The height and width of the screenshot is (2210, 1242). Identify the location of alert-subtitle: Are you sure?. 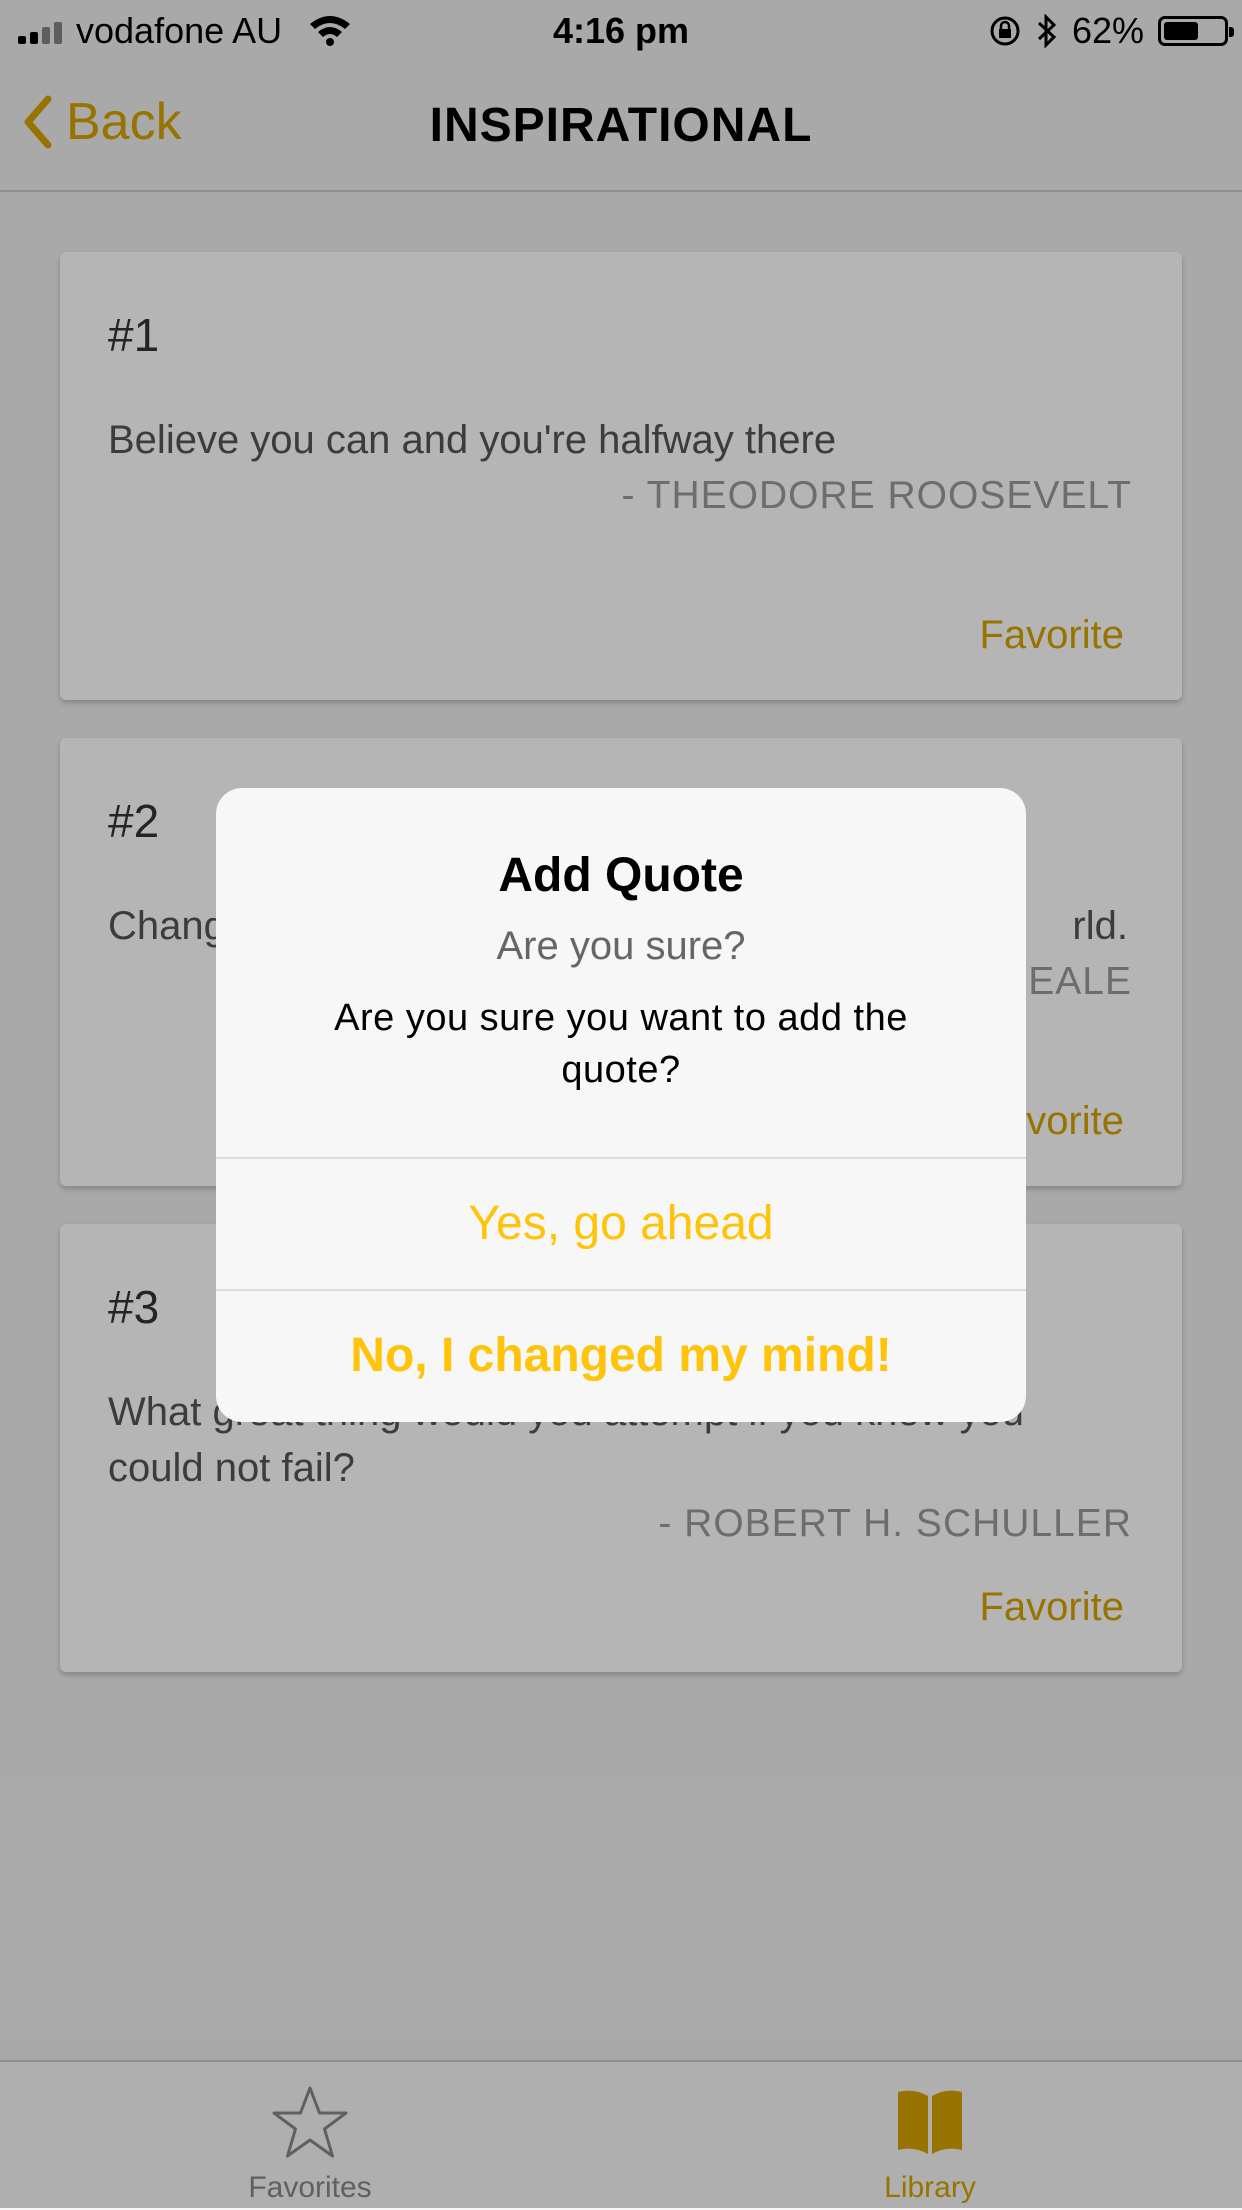
(621, 946).